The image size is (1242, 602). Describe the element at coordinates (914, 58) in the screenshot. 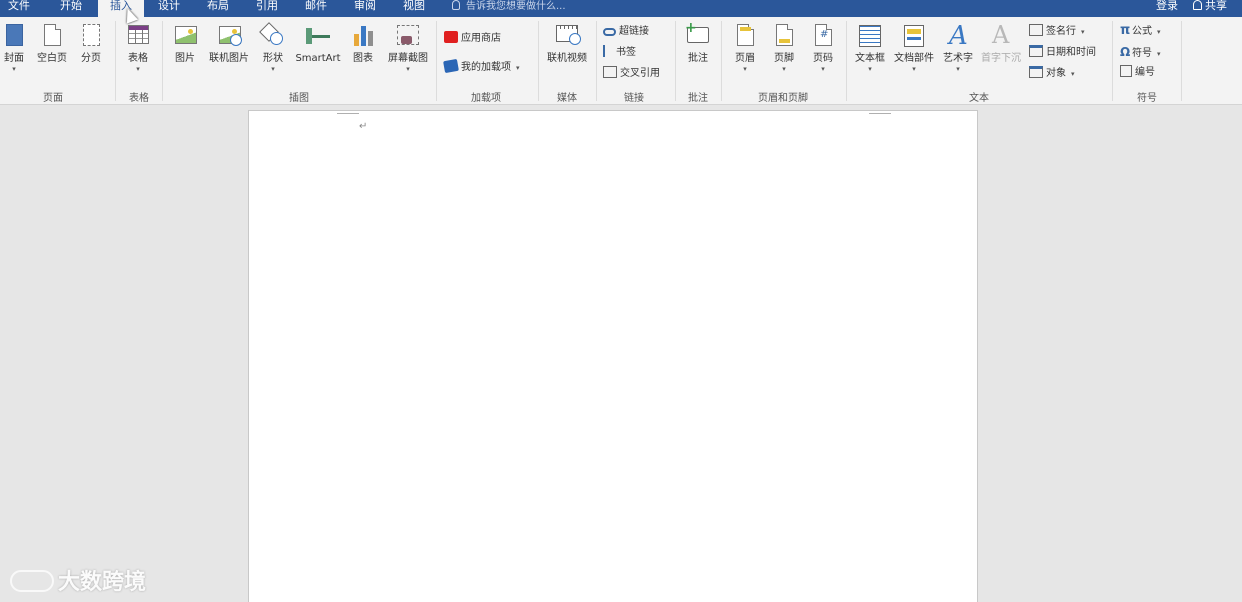

I see `quick-parts-label: 文档部件` at that location.